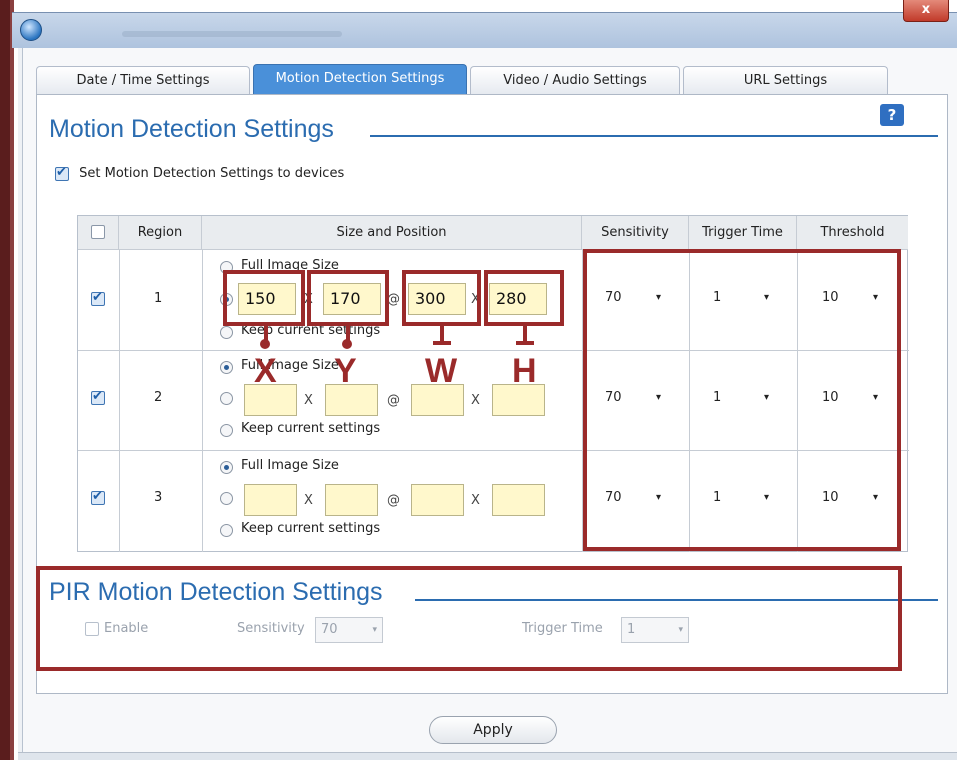 The image size is (957, 760). I want to click on row-2-keep-radio, so click(226, 430).